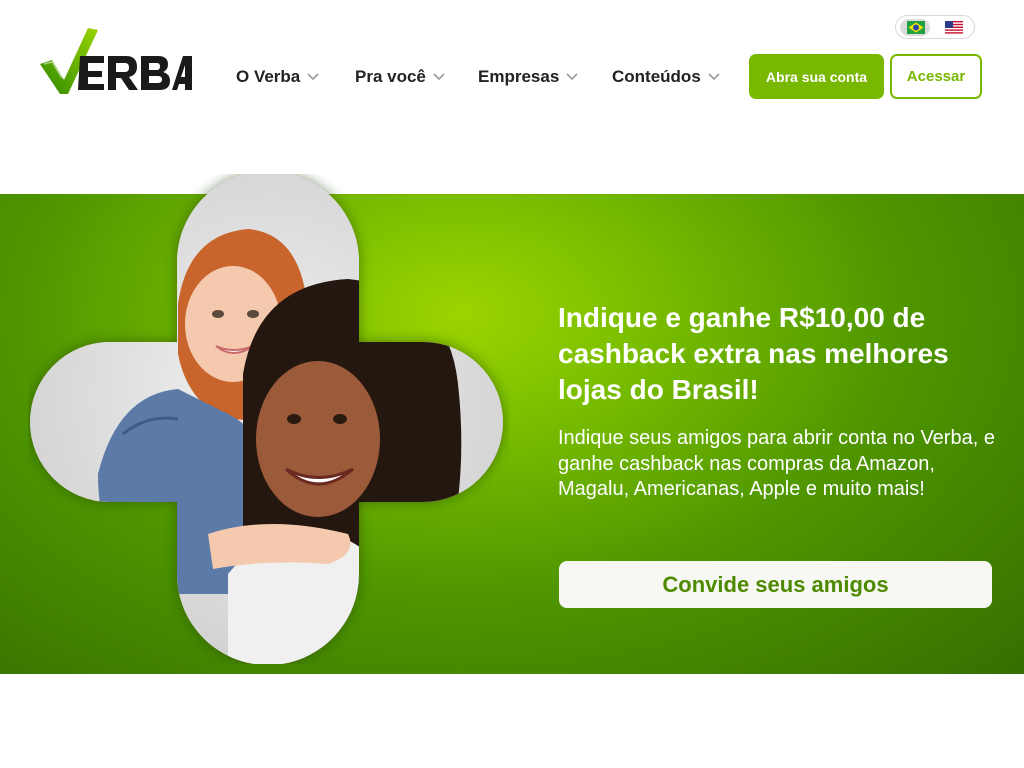 The image size is (1024, 768). I want to click on open-account-button: Abra sua conta, so click(816, 76).